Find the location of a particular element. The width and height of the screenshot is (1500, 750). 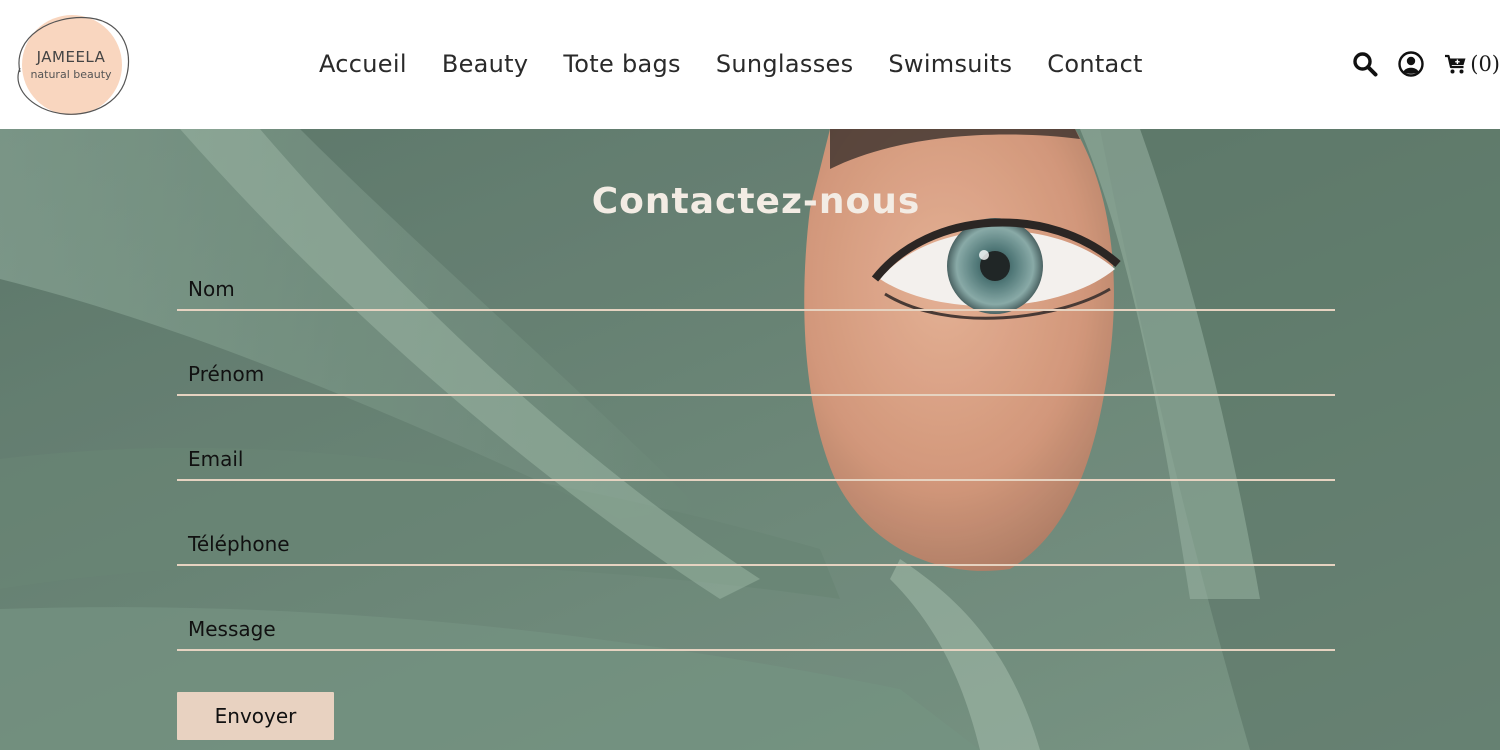

field-nom: Nom is located at coordinates (756, 291).